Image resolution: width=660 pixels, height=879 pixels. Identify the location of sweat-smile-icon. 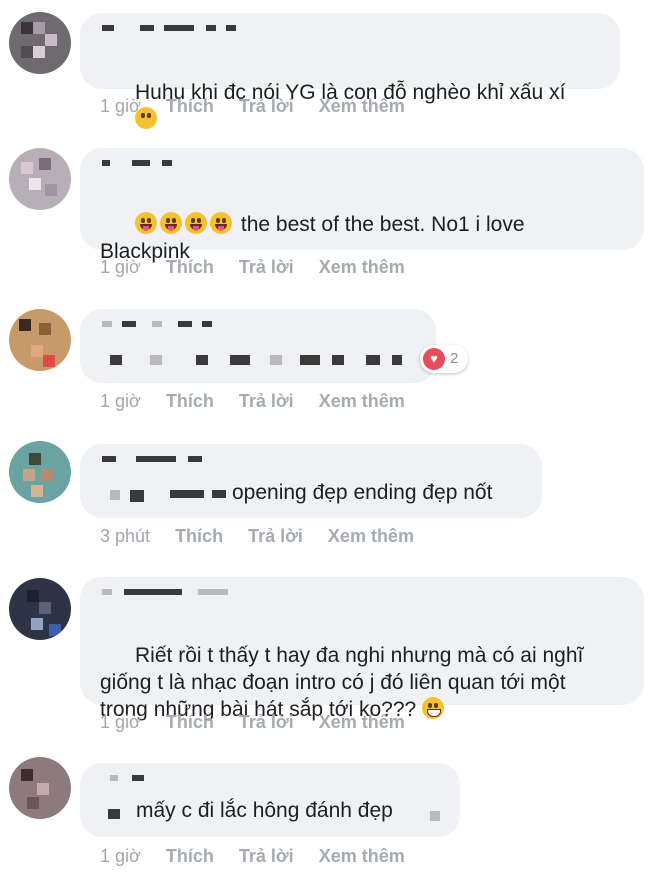
(433, 708).